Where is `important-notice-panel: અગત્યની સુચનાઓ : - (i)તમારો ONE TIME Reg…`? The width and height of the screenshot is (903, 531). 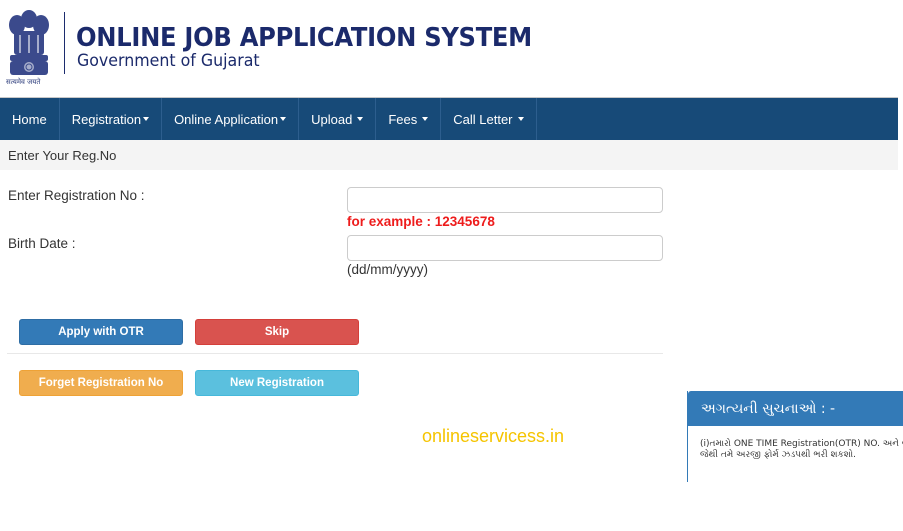
important-notice-panel: અગત્યની સુચનાઓ : - (i)તમારો ONE TIME Reg… is located at coordinates (795, 436).